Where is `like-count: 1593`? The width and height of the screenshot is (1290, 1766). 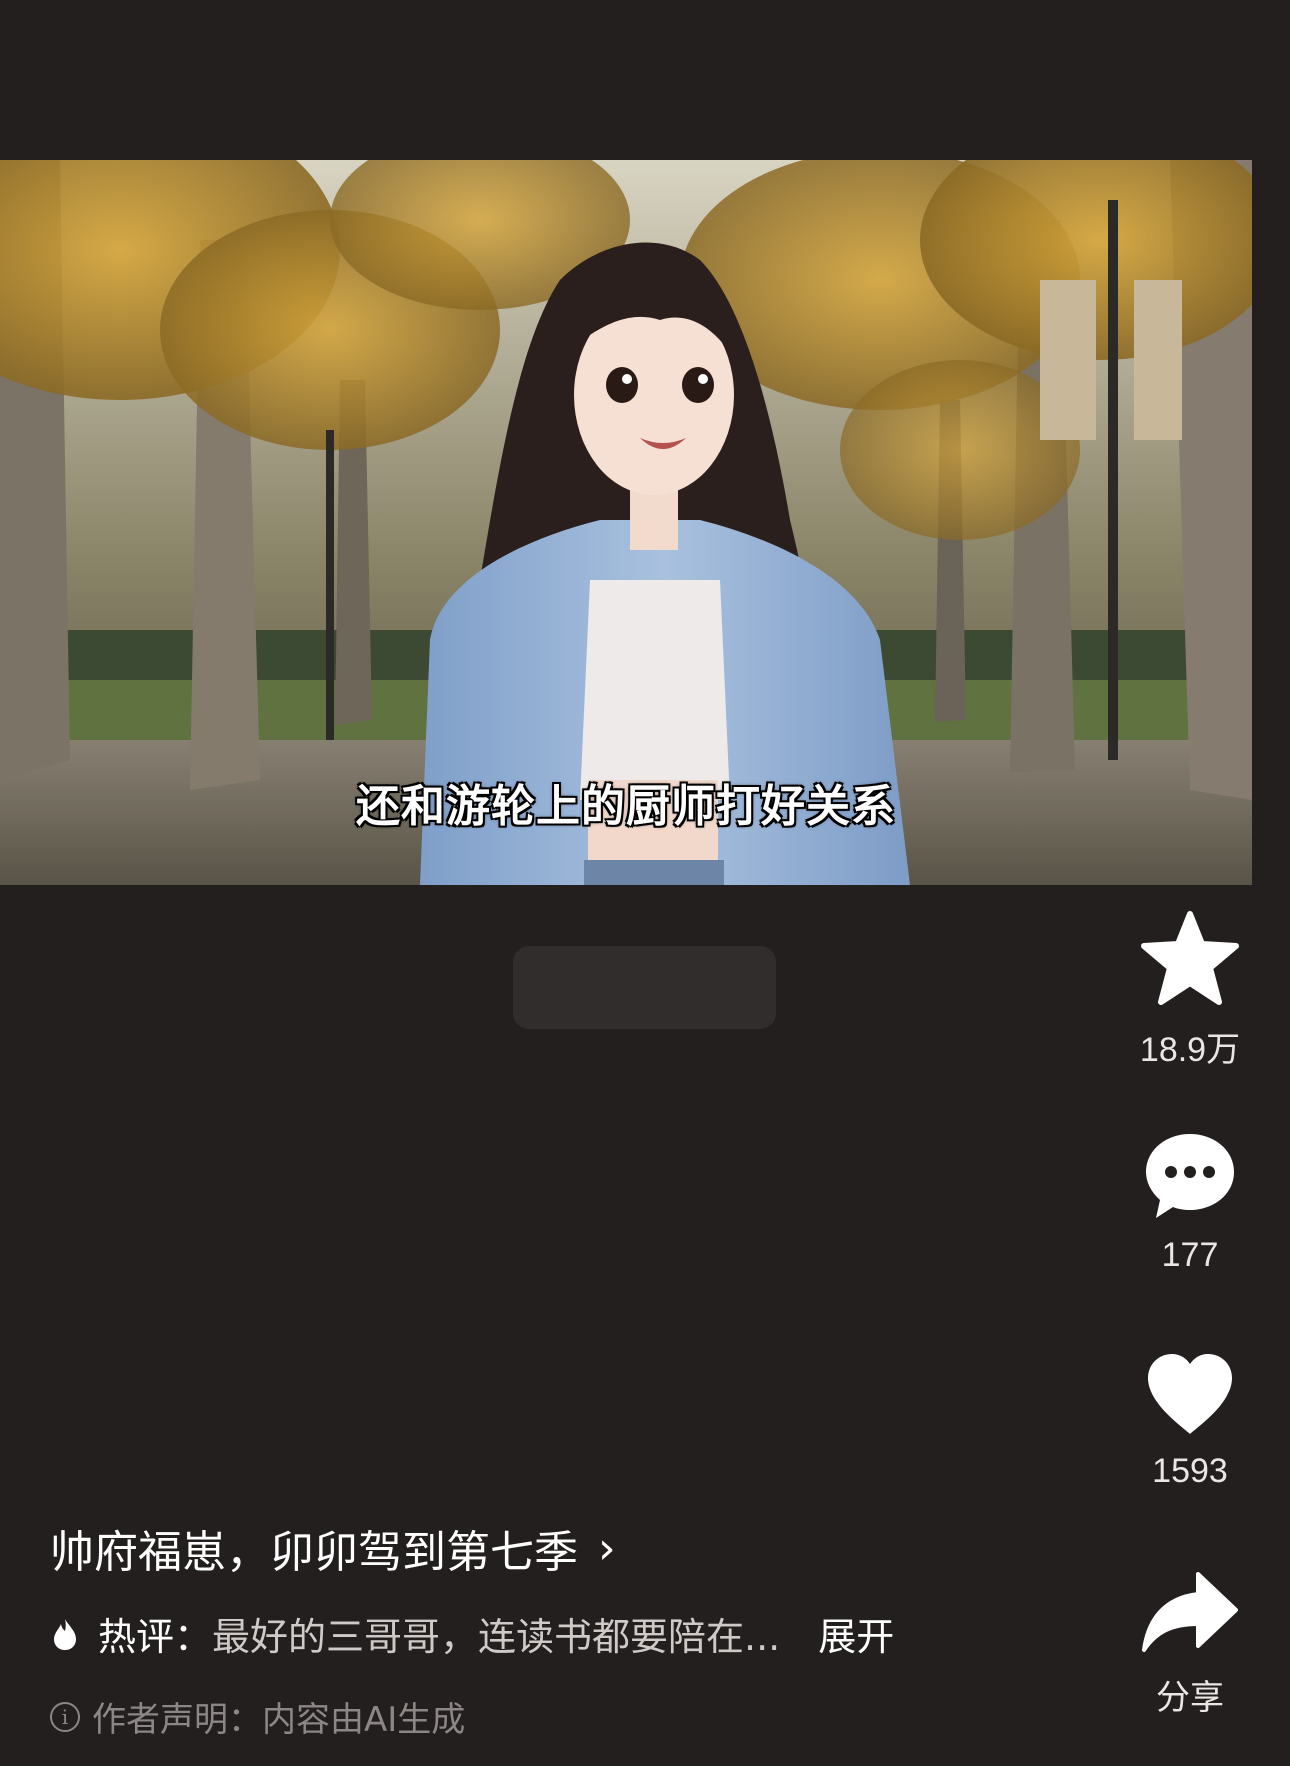
like-count: 1593 is located at coordinates (1190, 1471).